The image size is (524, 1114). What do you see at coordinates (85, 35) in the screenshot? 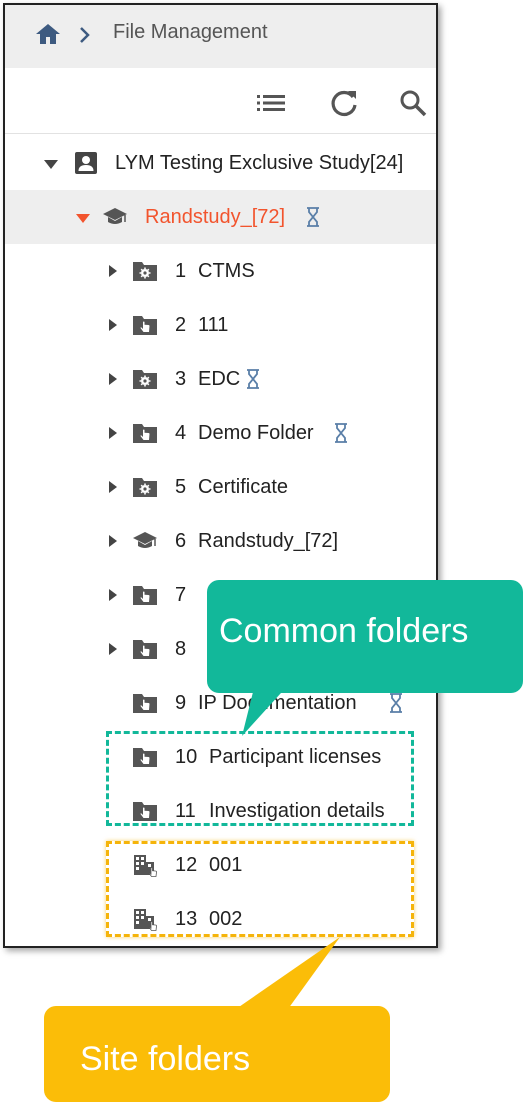
I see `chevron-right-icon` at bounding box center [85, 35].